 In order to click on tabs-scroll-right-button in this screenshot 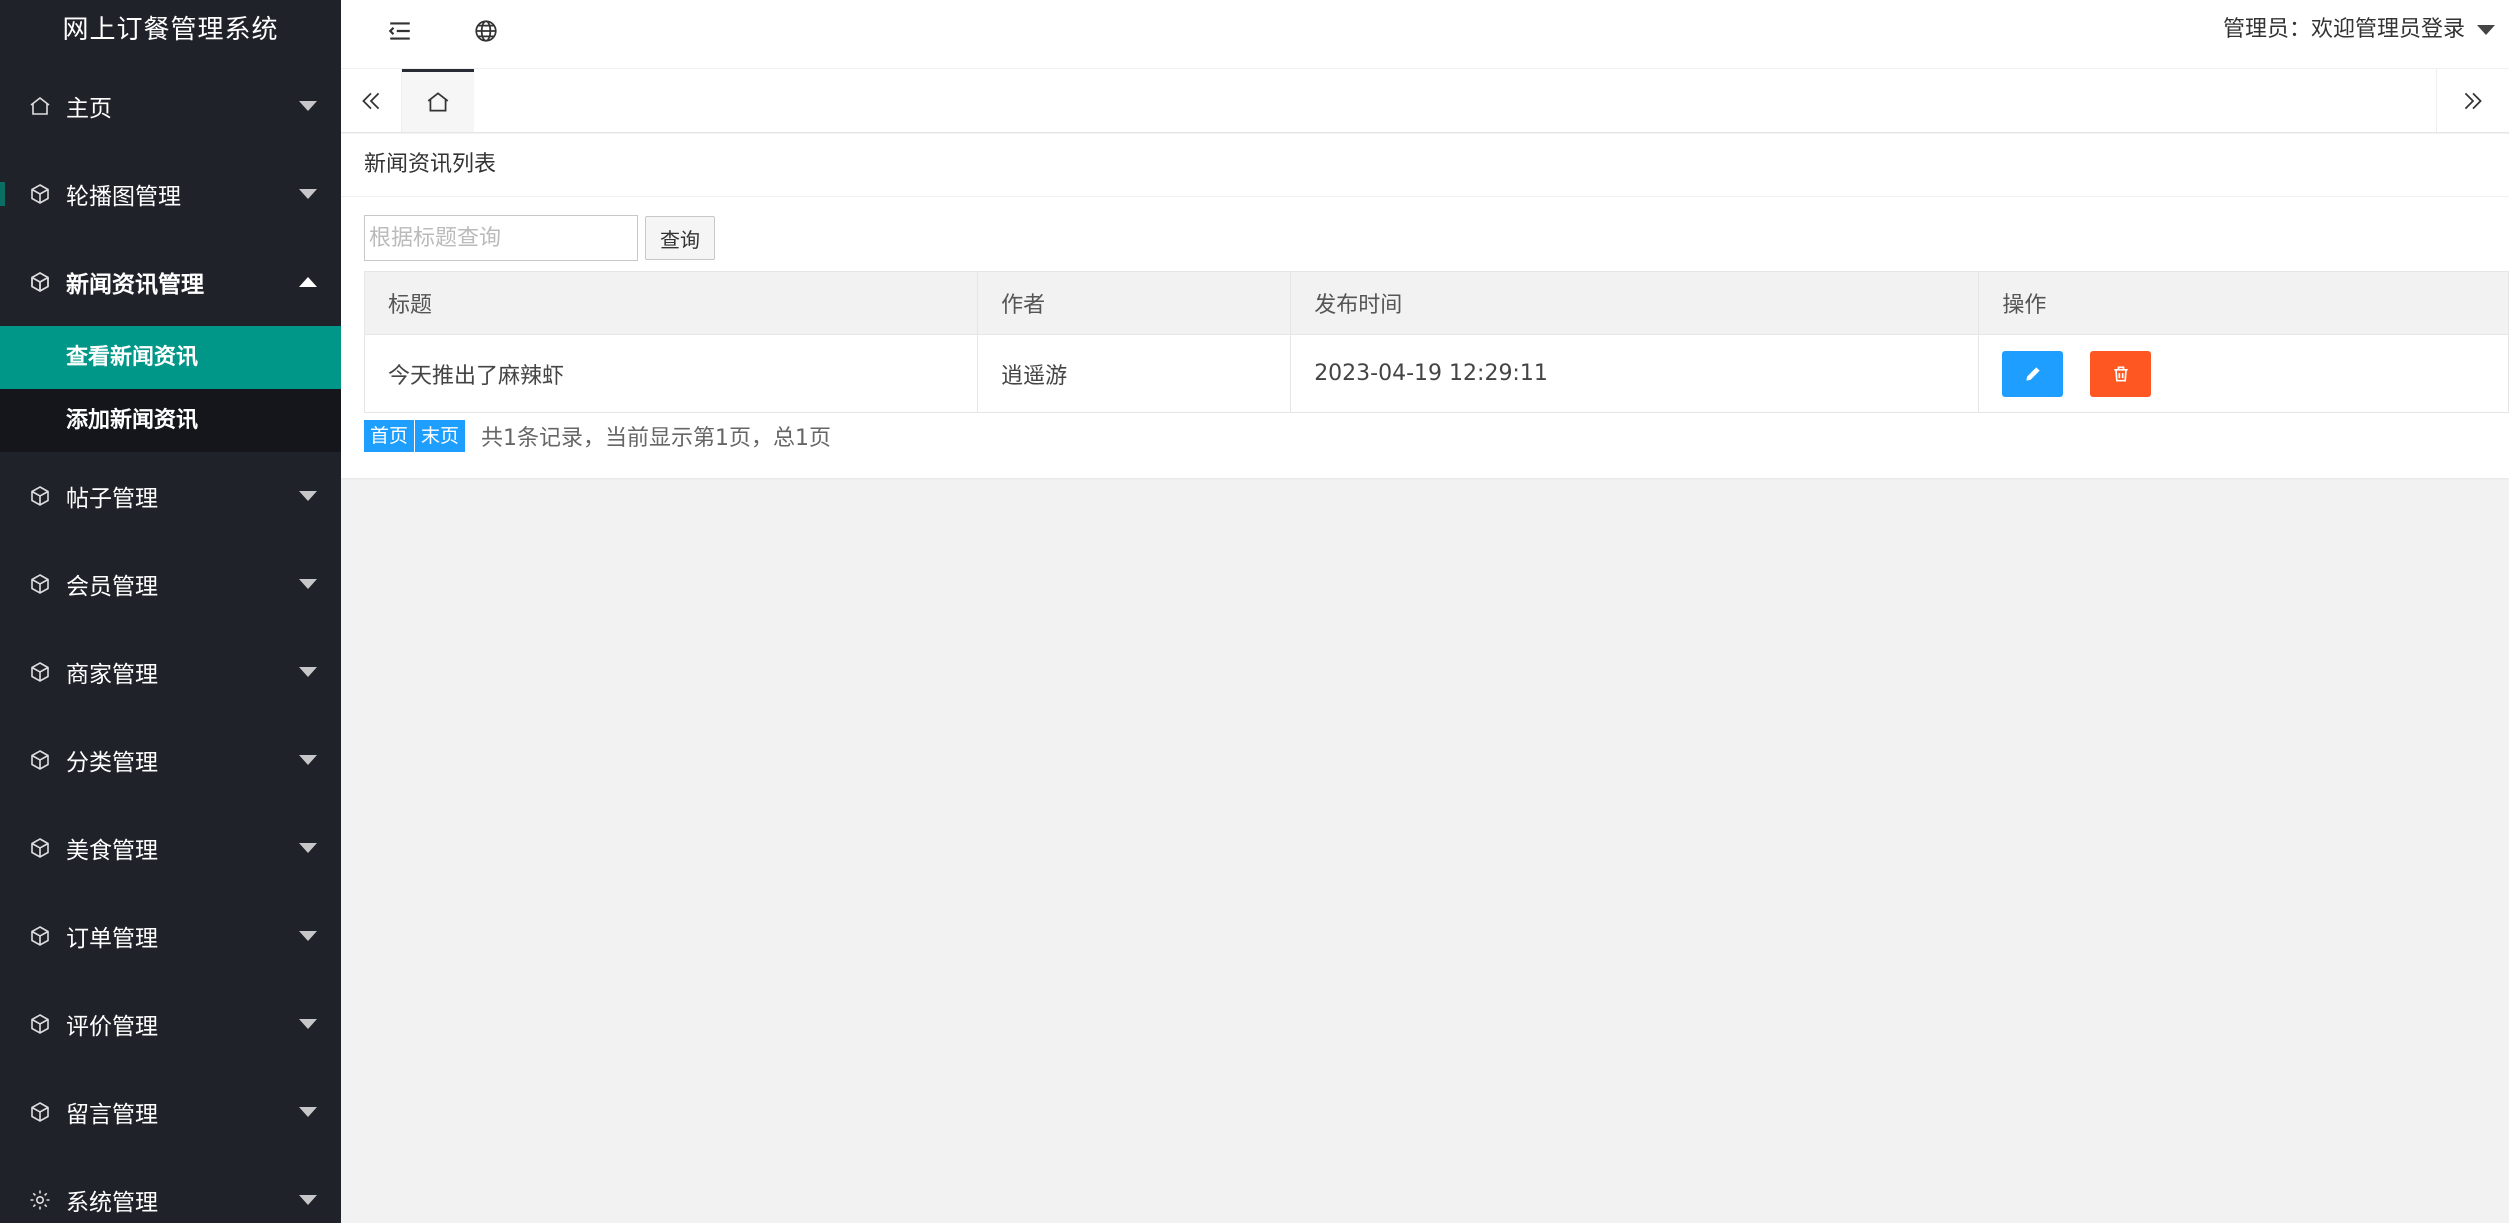, I will do `click(2472, 100)`.